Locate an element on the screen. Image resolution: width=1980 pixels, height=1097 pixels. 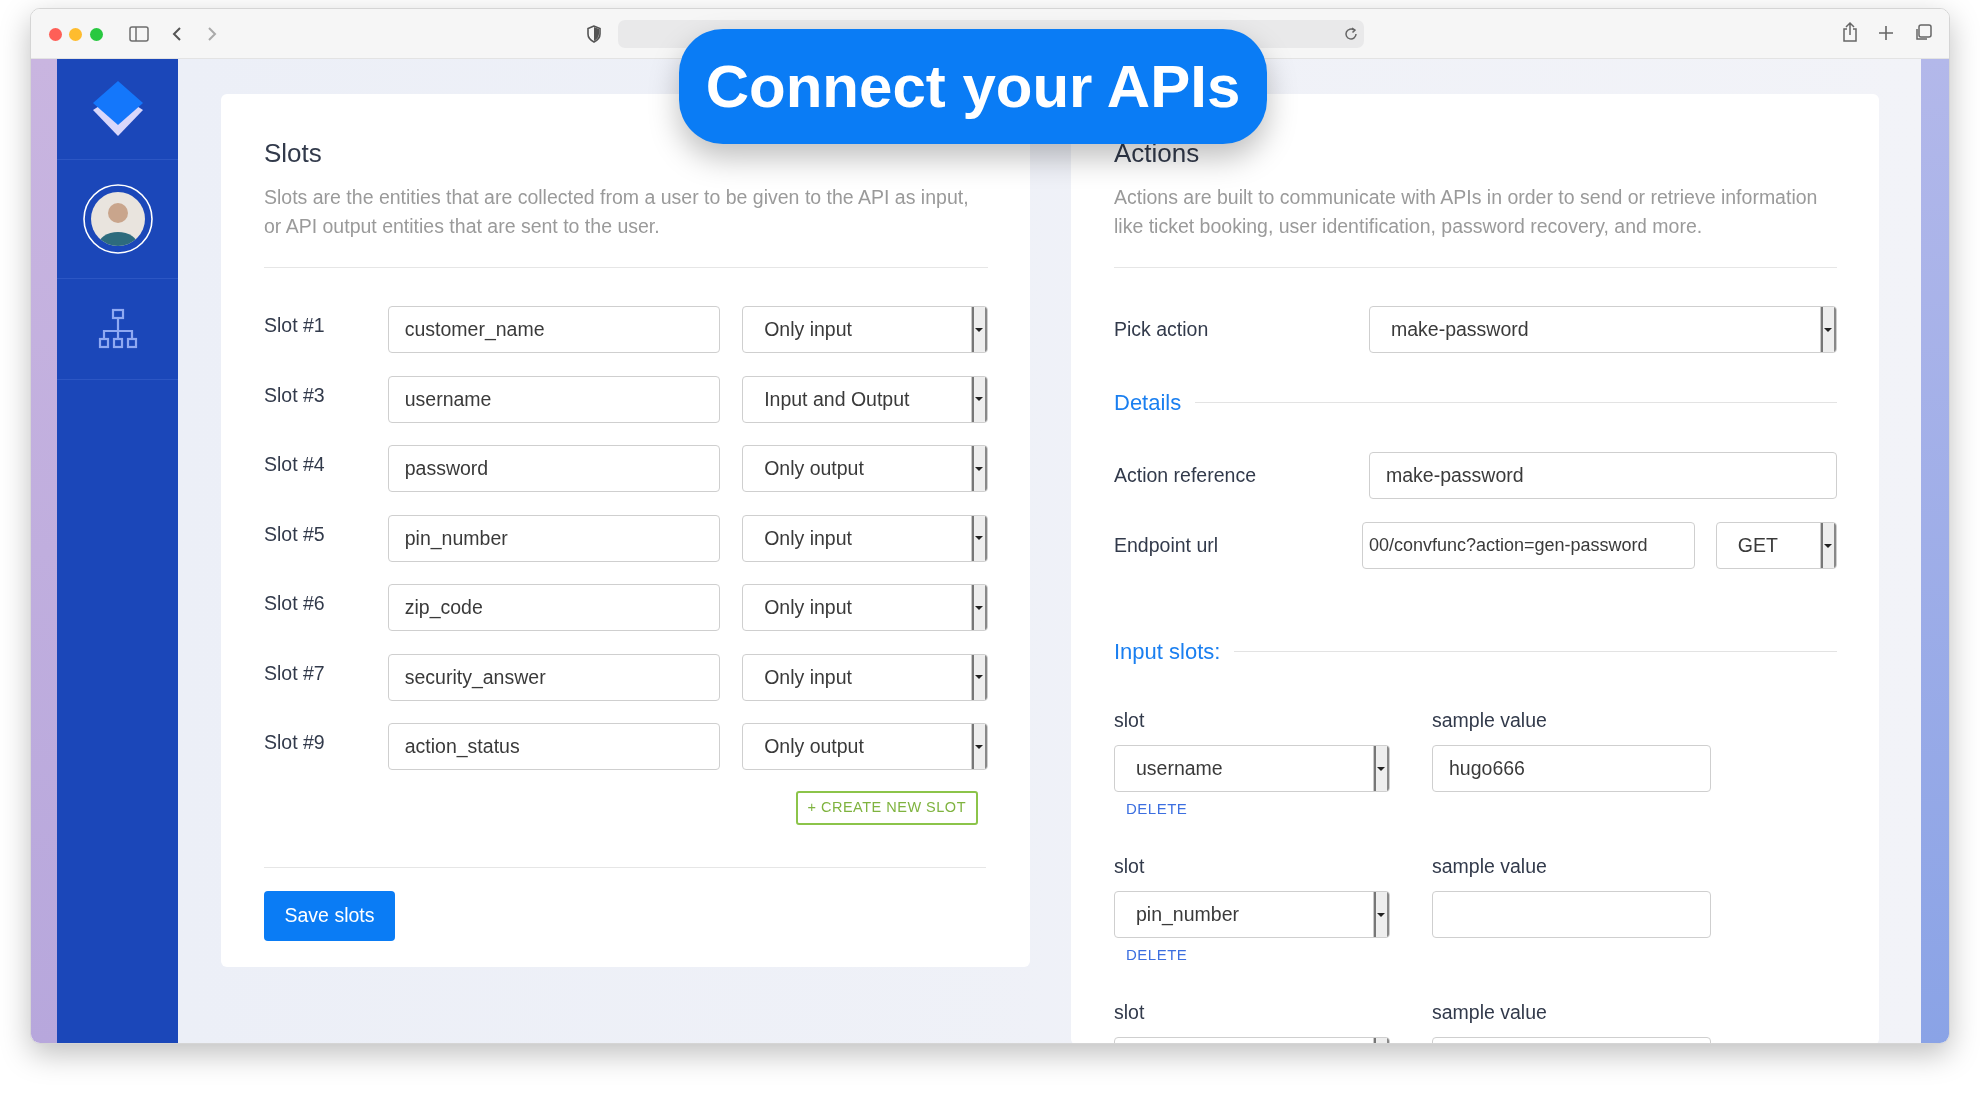
sitemap-icon is located at coordinates (117, 329).